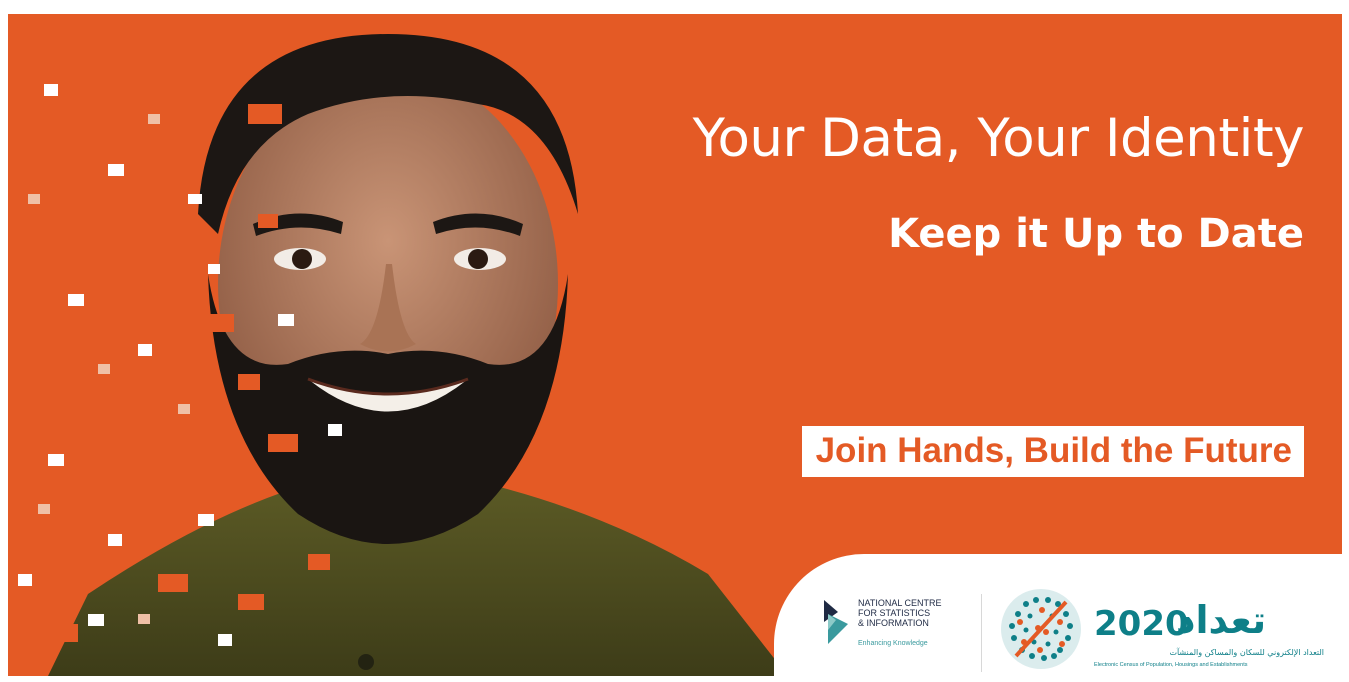 The height and width of the screenshot is (682, 1349). What do you see at coordinates (893, 643) in the screenshot?
I see `ncsi-tagline: Enhancing Knowledge` at bounding box center [893, 643].